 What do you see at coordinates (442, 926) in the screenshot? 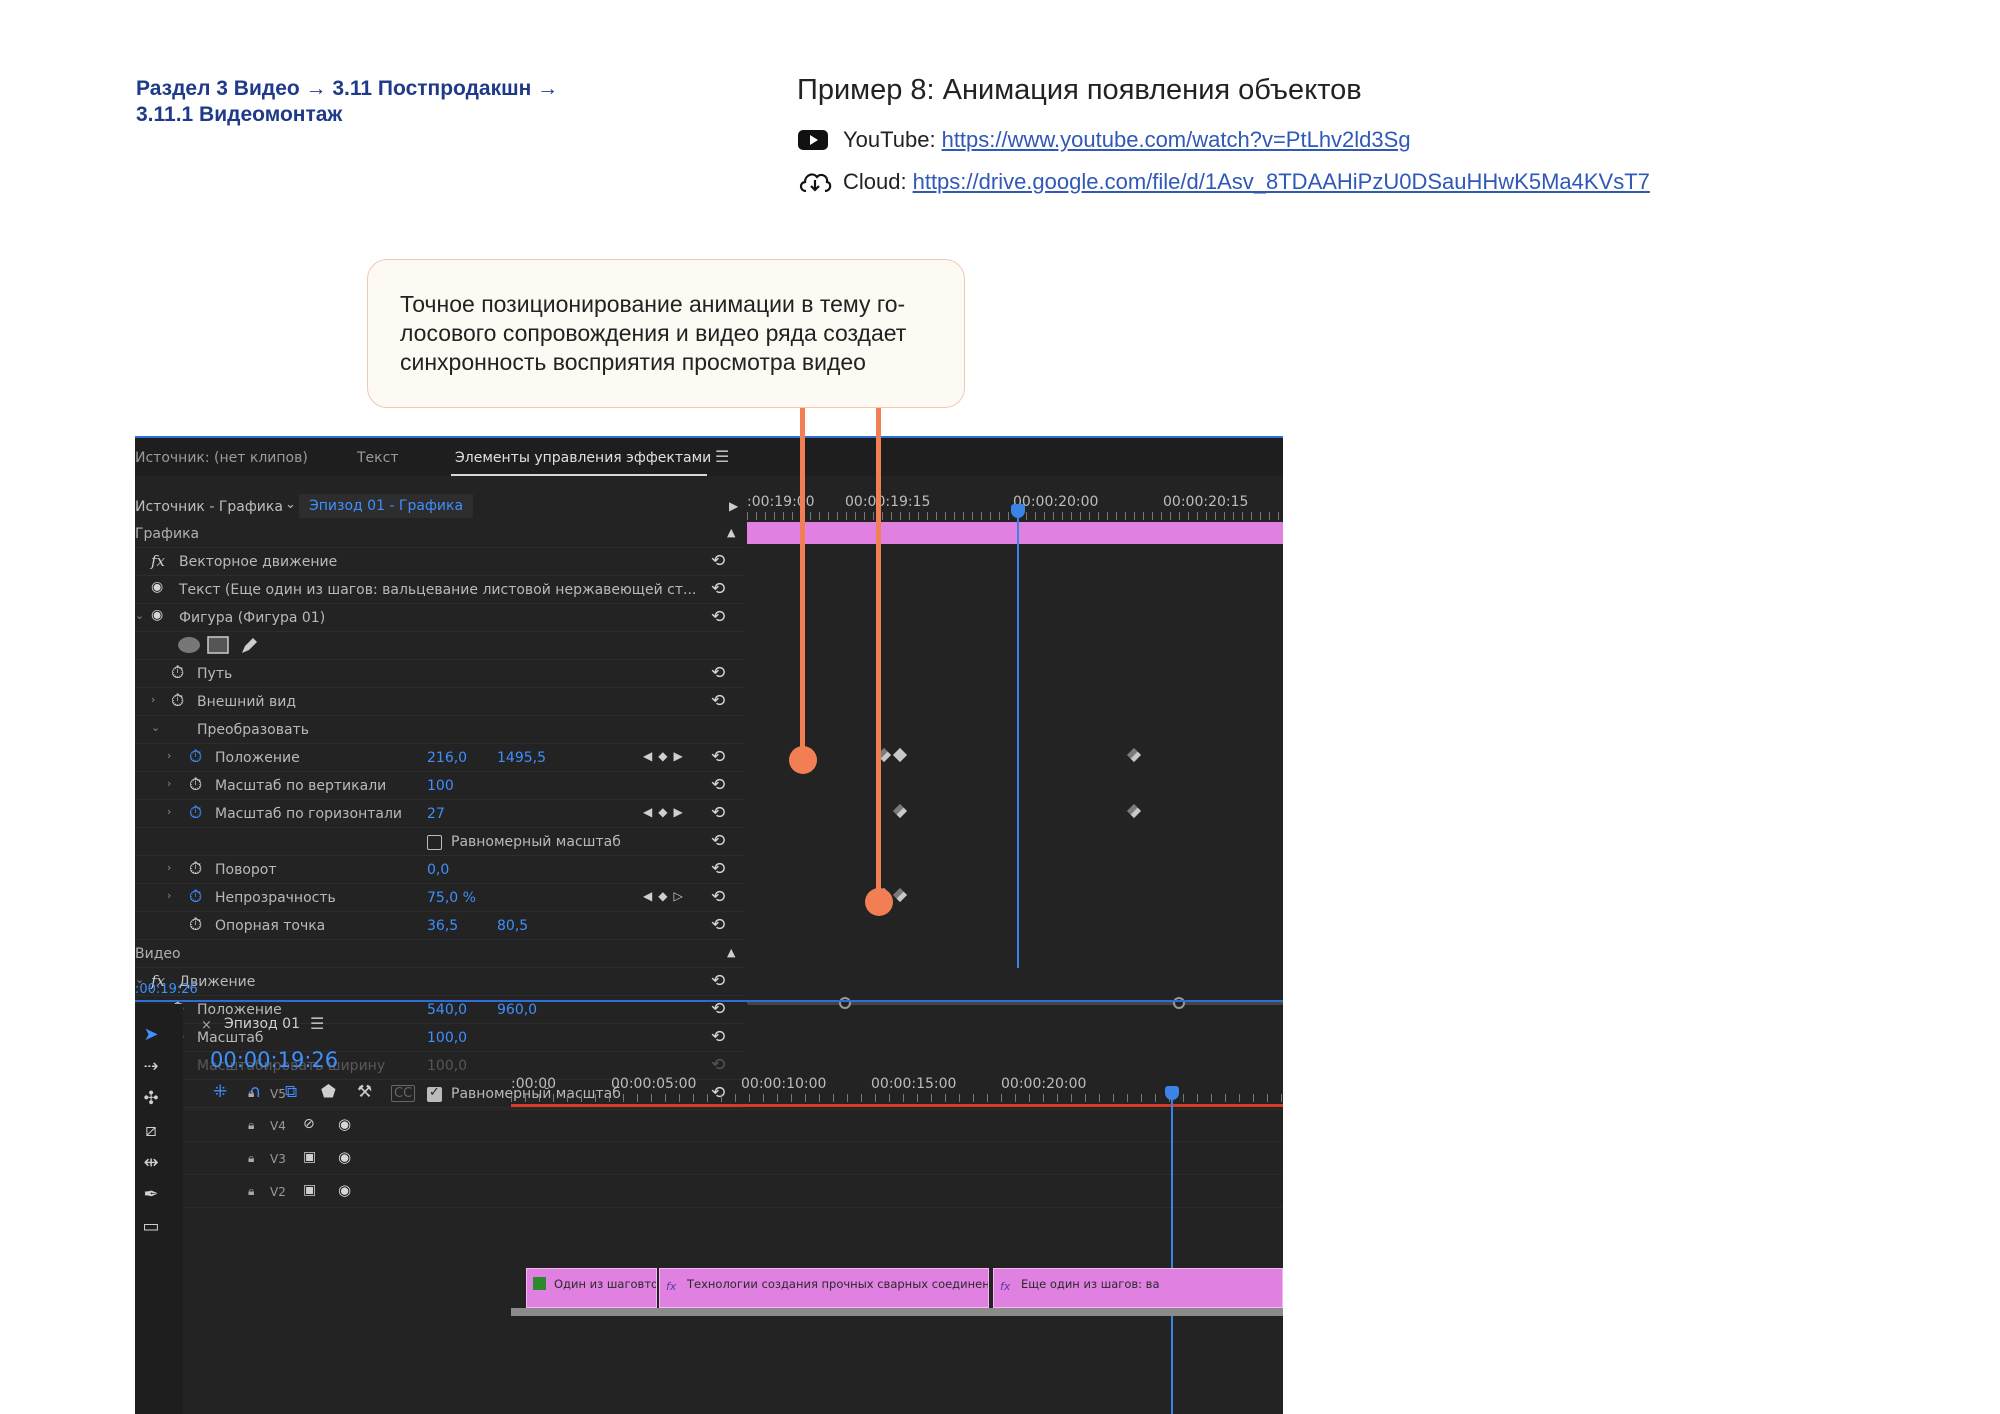
I see `value-x: 36,5` at bounding box center [442, 926].